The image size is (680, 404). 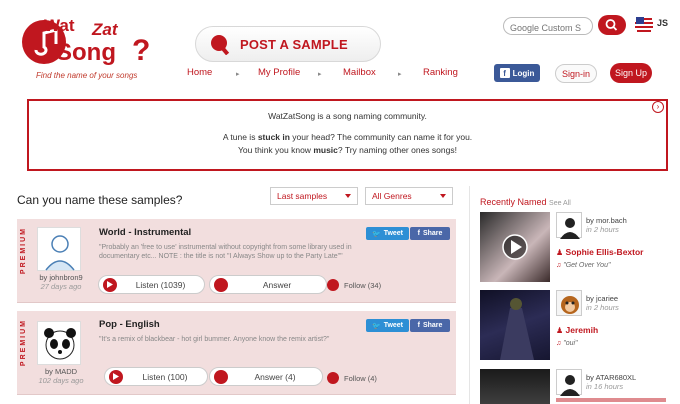 I want to click on search-input, so click(x=550, y=27).